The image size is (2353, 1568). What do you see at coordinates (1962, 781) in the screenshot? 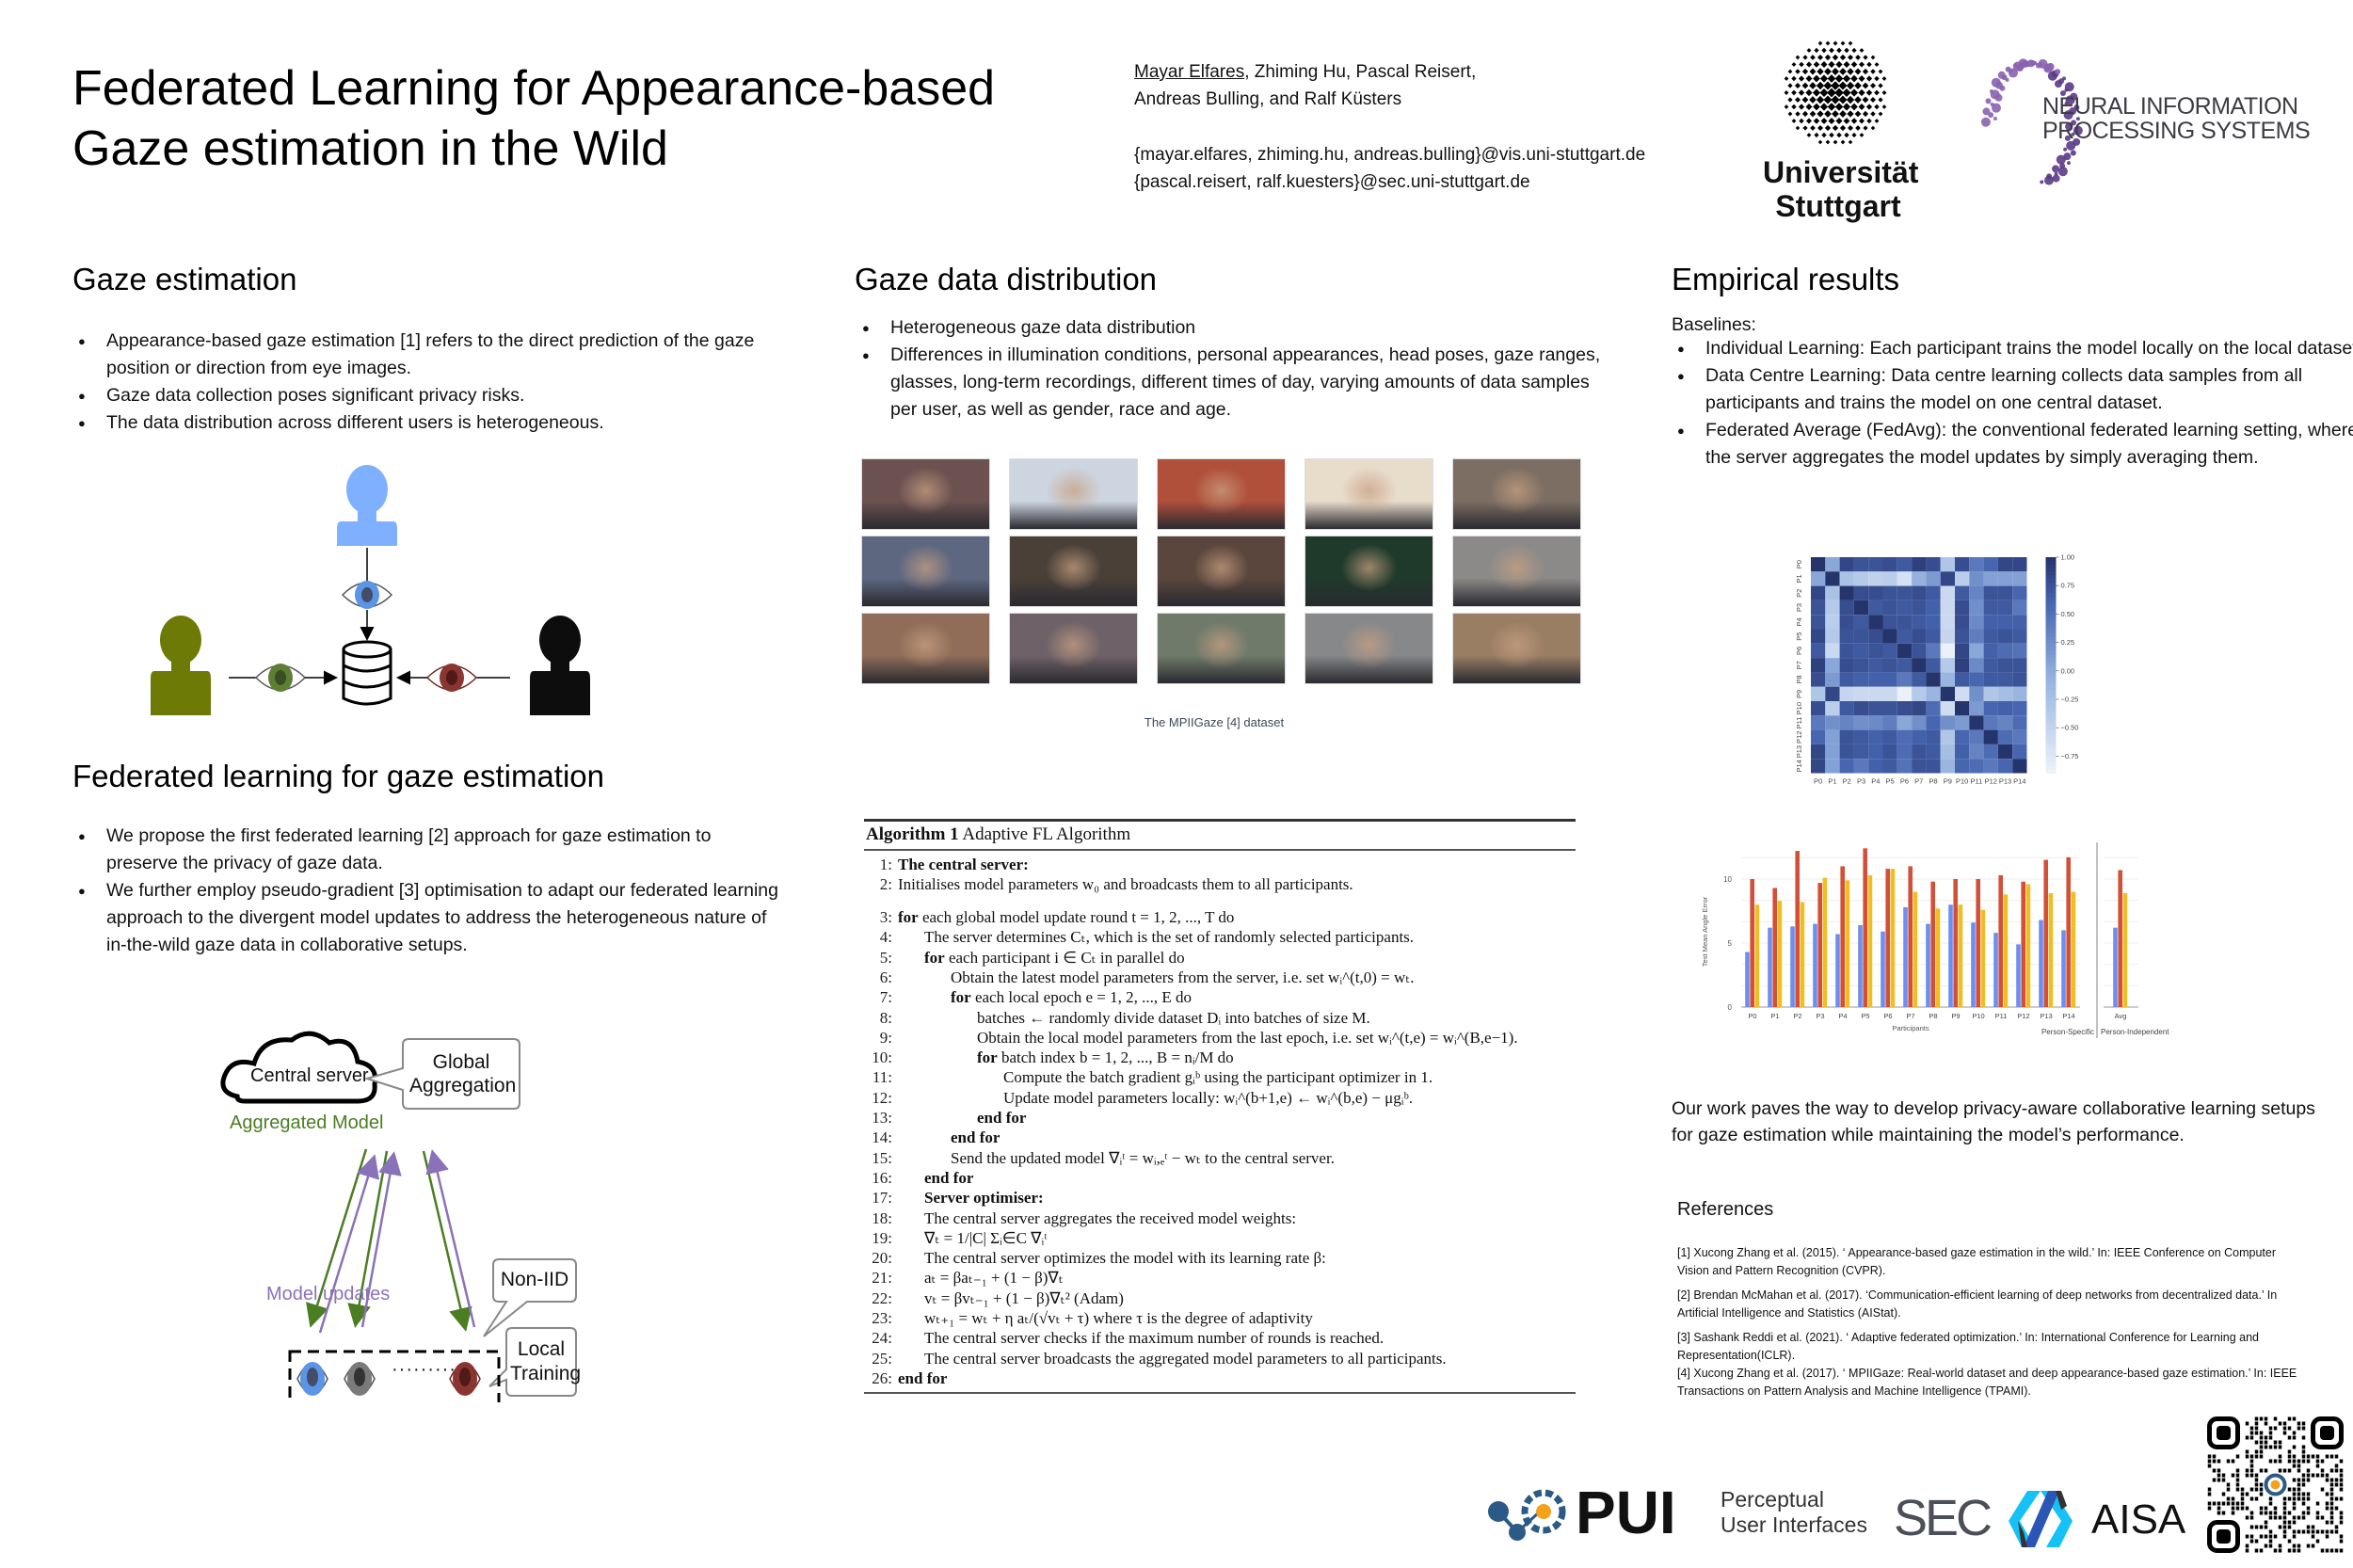
I see `heatmap-x-tick: P10` at bounding box center [1962, 781].